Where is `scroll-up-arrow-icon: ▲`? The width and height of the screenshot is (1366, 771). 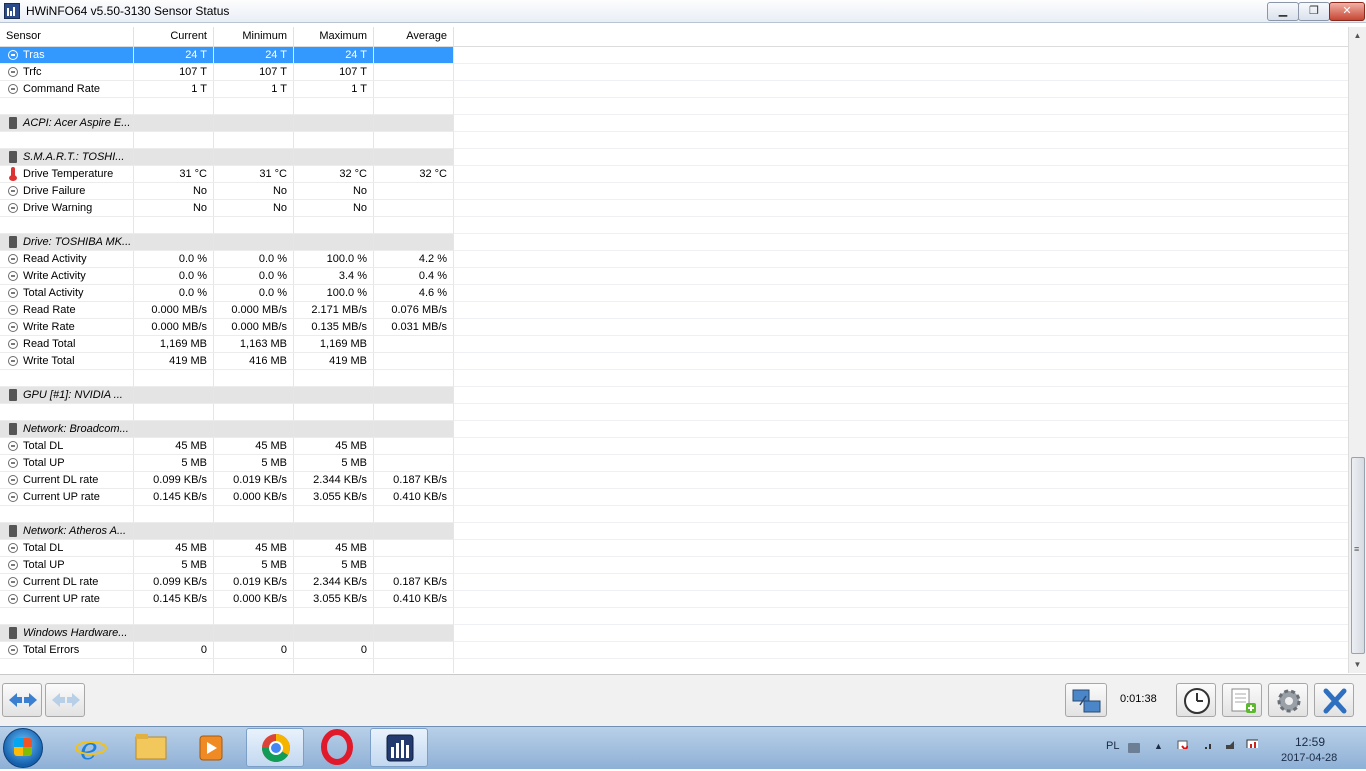 scroll-up-arrow-icon: ▲ is located at coordinates (1357, 35).